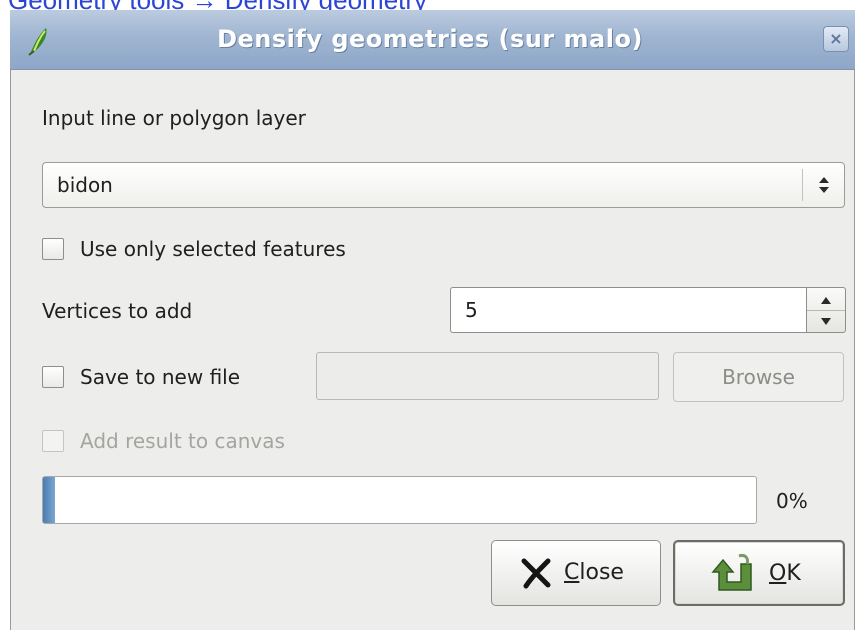 This screenshot has height=630, width=867. Describe the element at coordinates (160, 377) in the screenshot. I see `save-file-label: Save to new file` at that location.